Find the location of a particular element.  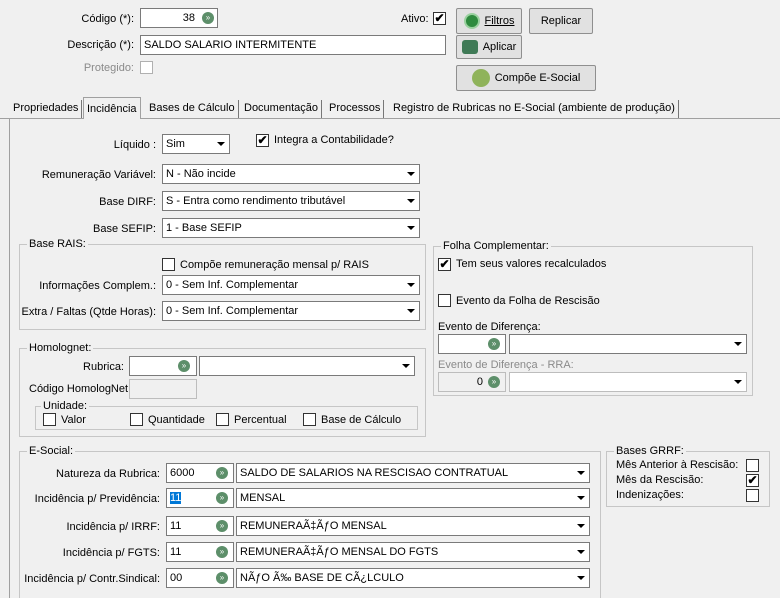

fgts-select: REMUNERAÃ‡ÃƒO MENSAL DO FGTS is located at coordinates (413, 552).